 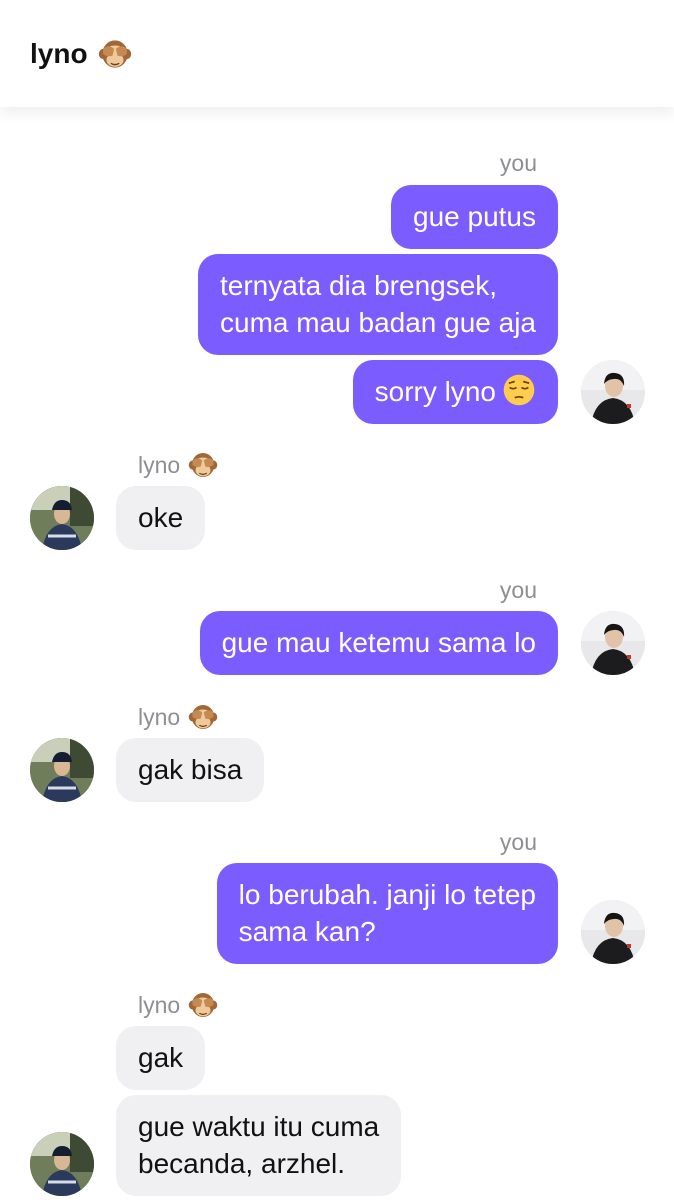 What do you see at coordinates (259, 1126) in the screenshot?
I see `message-text-line: gue waktu itu cuma` at bounding box center [259, 1126].